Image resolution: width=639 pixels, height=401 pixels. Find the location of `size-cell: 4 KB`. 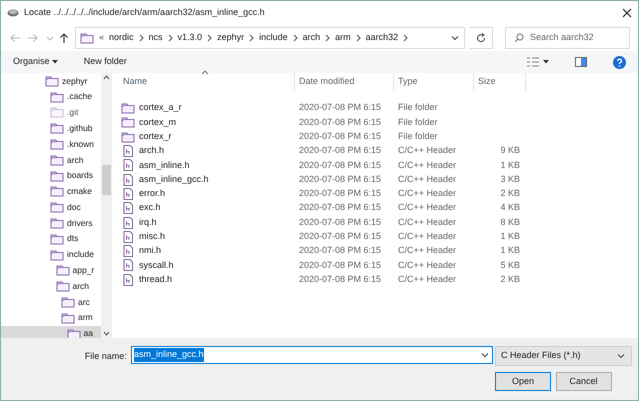

size-cell: 4 KB is located at coordinates (510, 207).